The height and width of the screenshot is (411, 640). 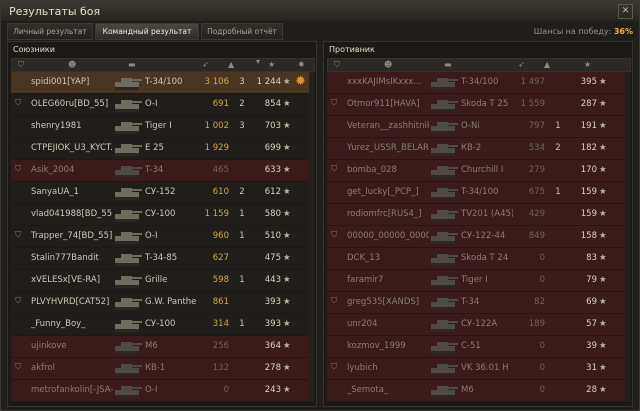 What do you see at coordinates (162, 192) in the screenshot?
I see `player-row: ⛉SanyaUA_1СУ-1526102612★` at bounding box center [162, 192].